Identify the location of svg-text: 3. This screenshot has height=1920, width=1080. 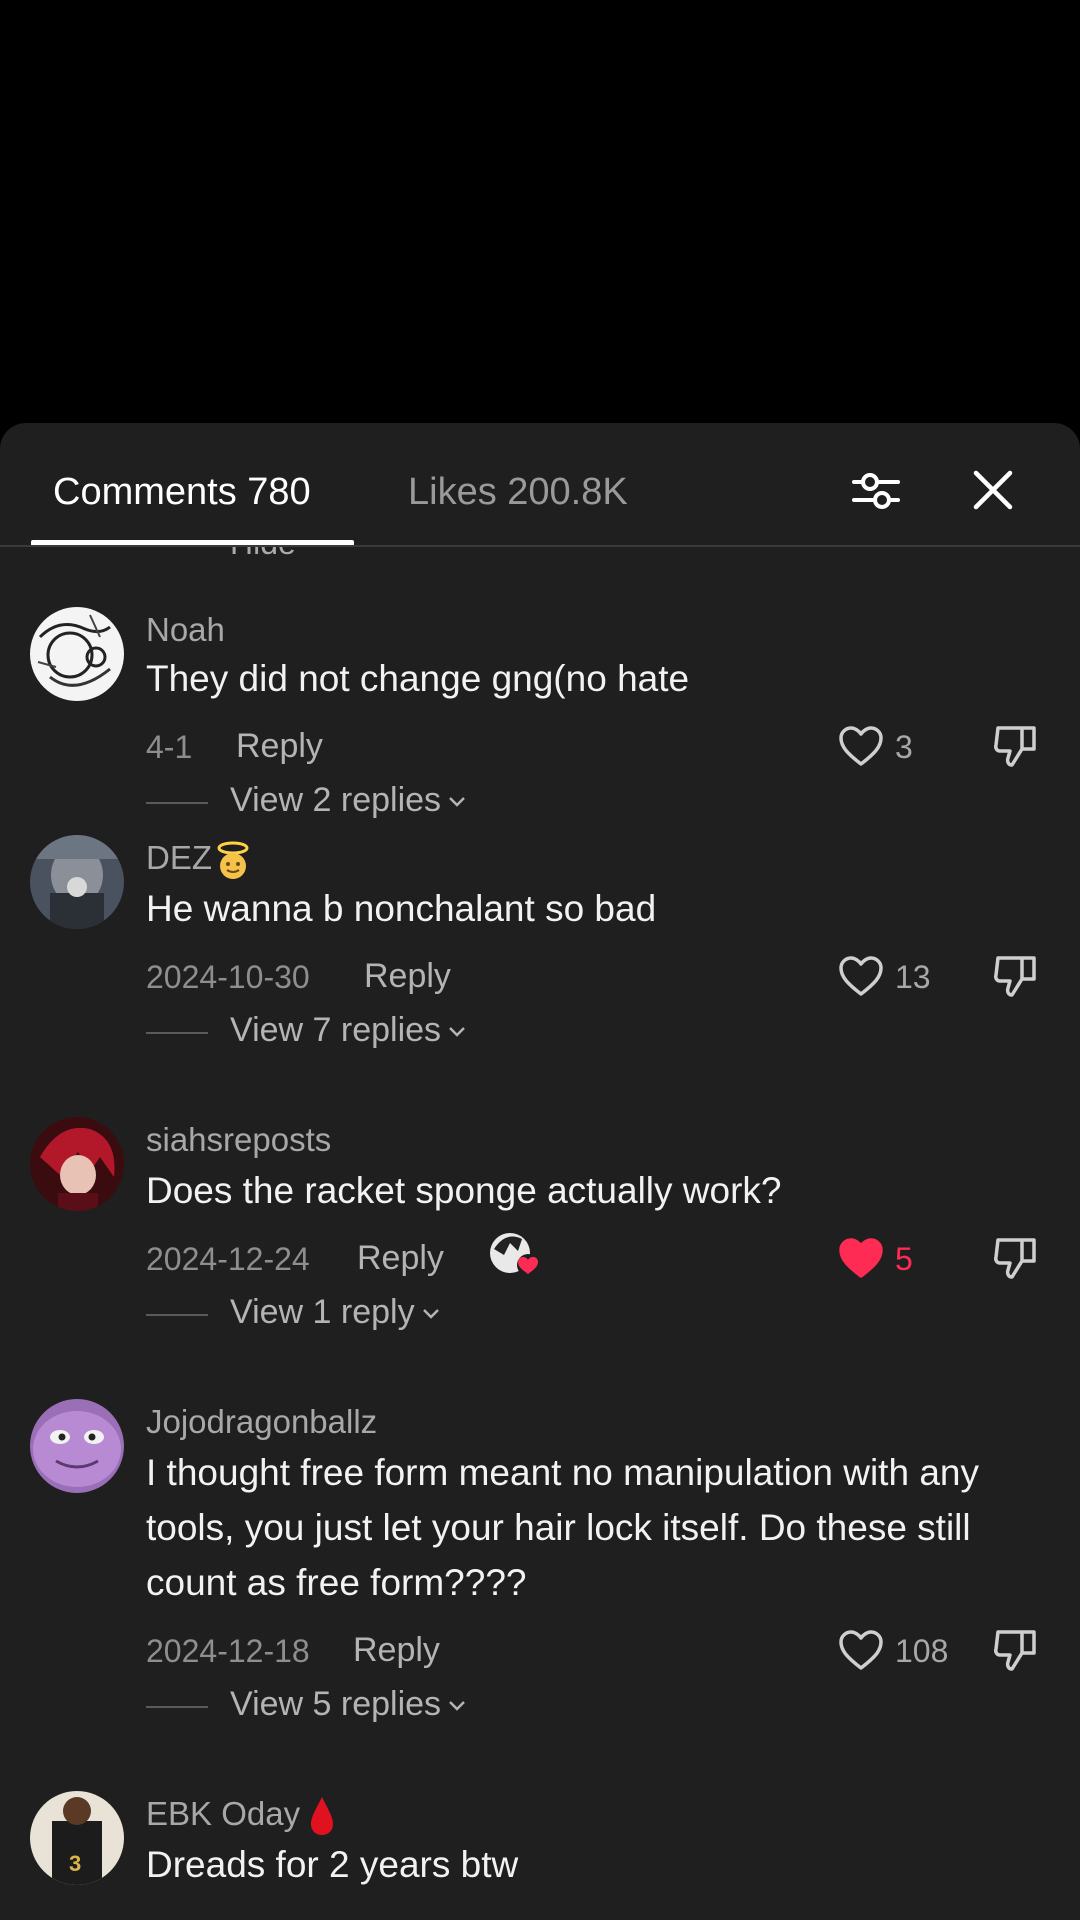
(75, 1863).